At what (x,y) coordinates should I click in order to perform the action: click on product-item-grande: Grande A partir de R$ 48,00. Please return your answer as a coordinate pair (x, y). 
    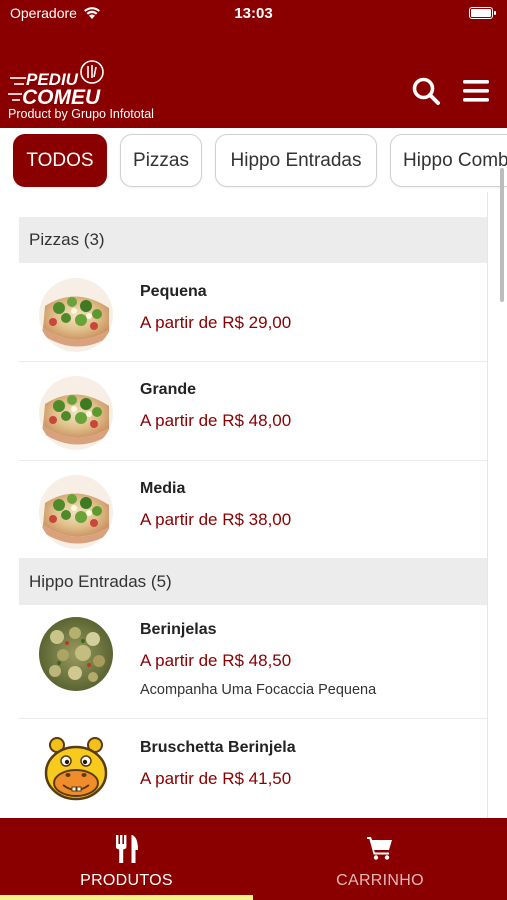
    Looking at the image, I should click on (253, 411).